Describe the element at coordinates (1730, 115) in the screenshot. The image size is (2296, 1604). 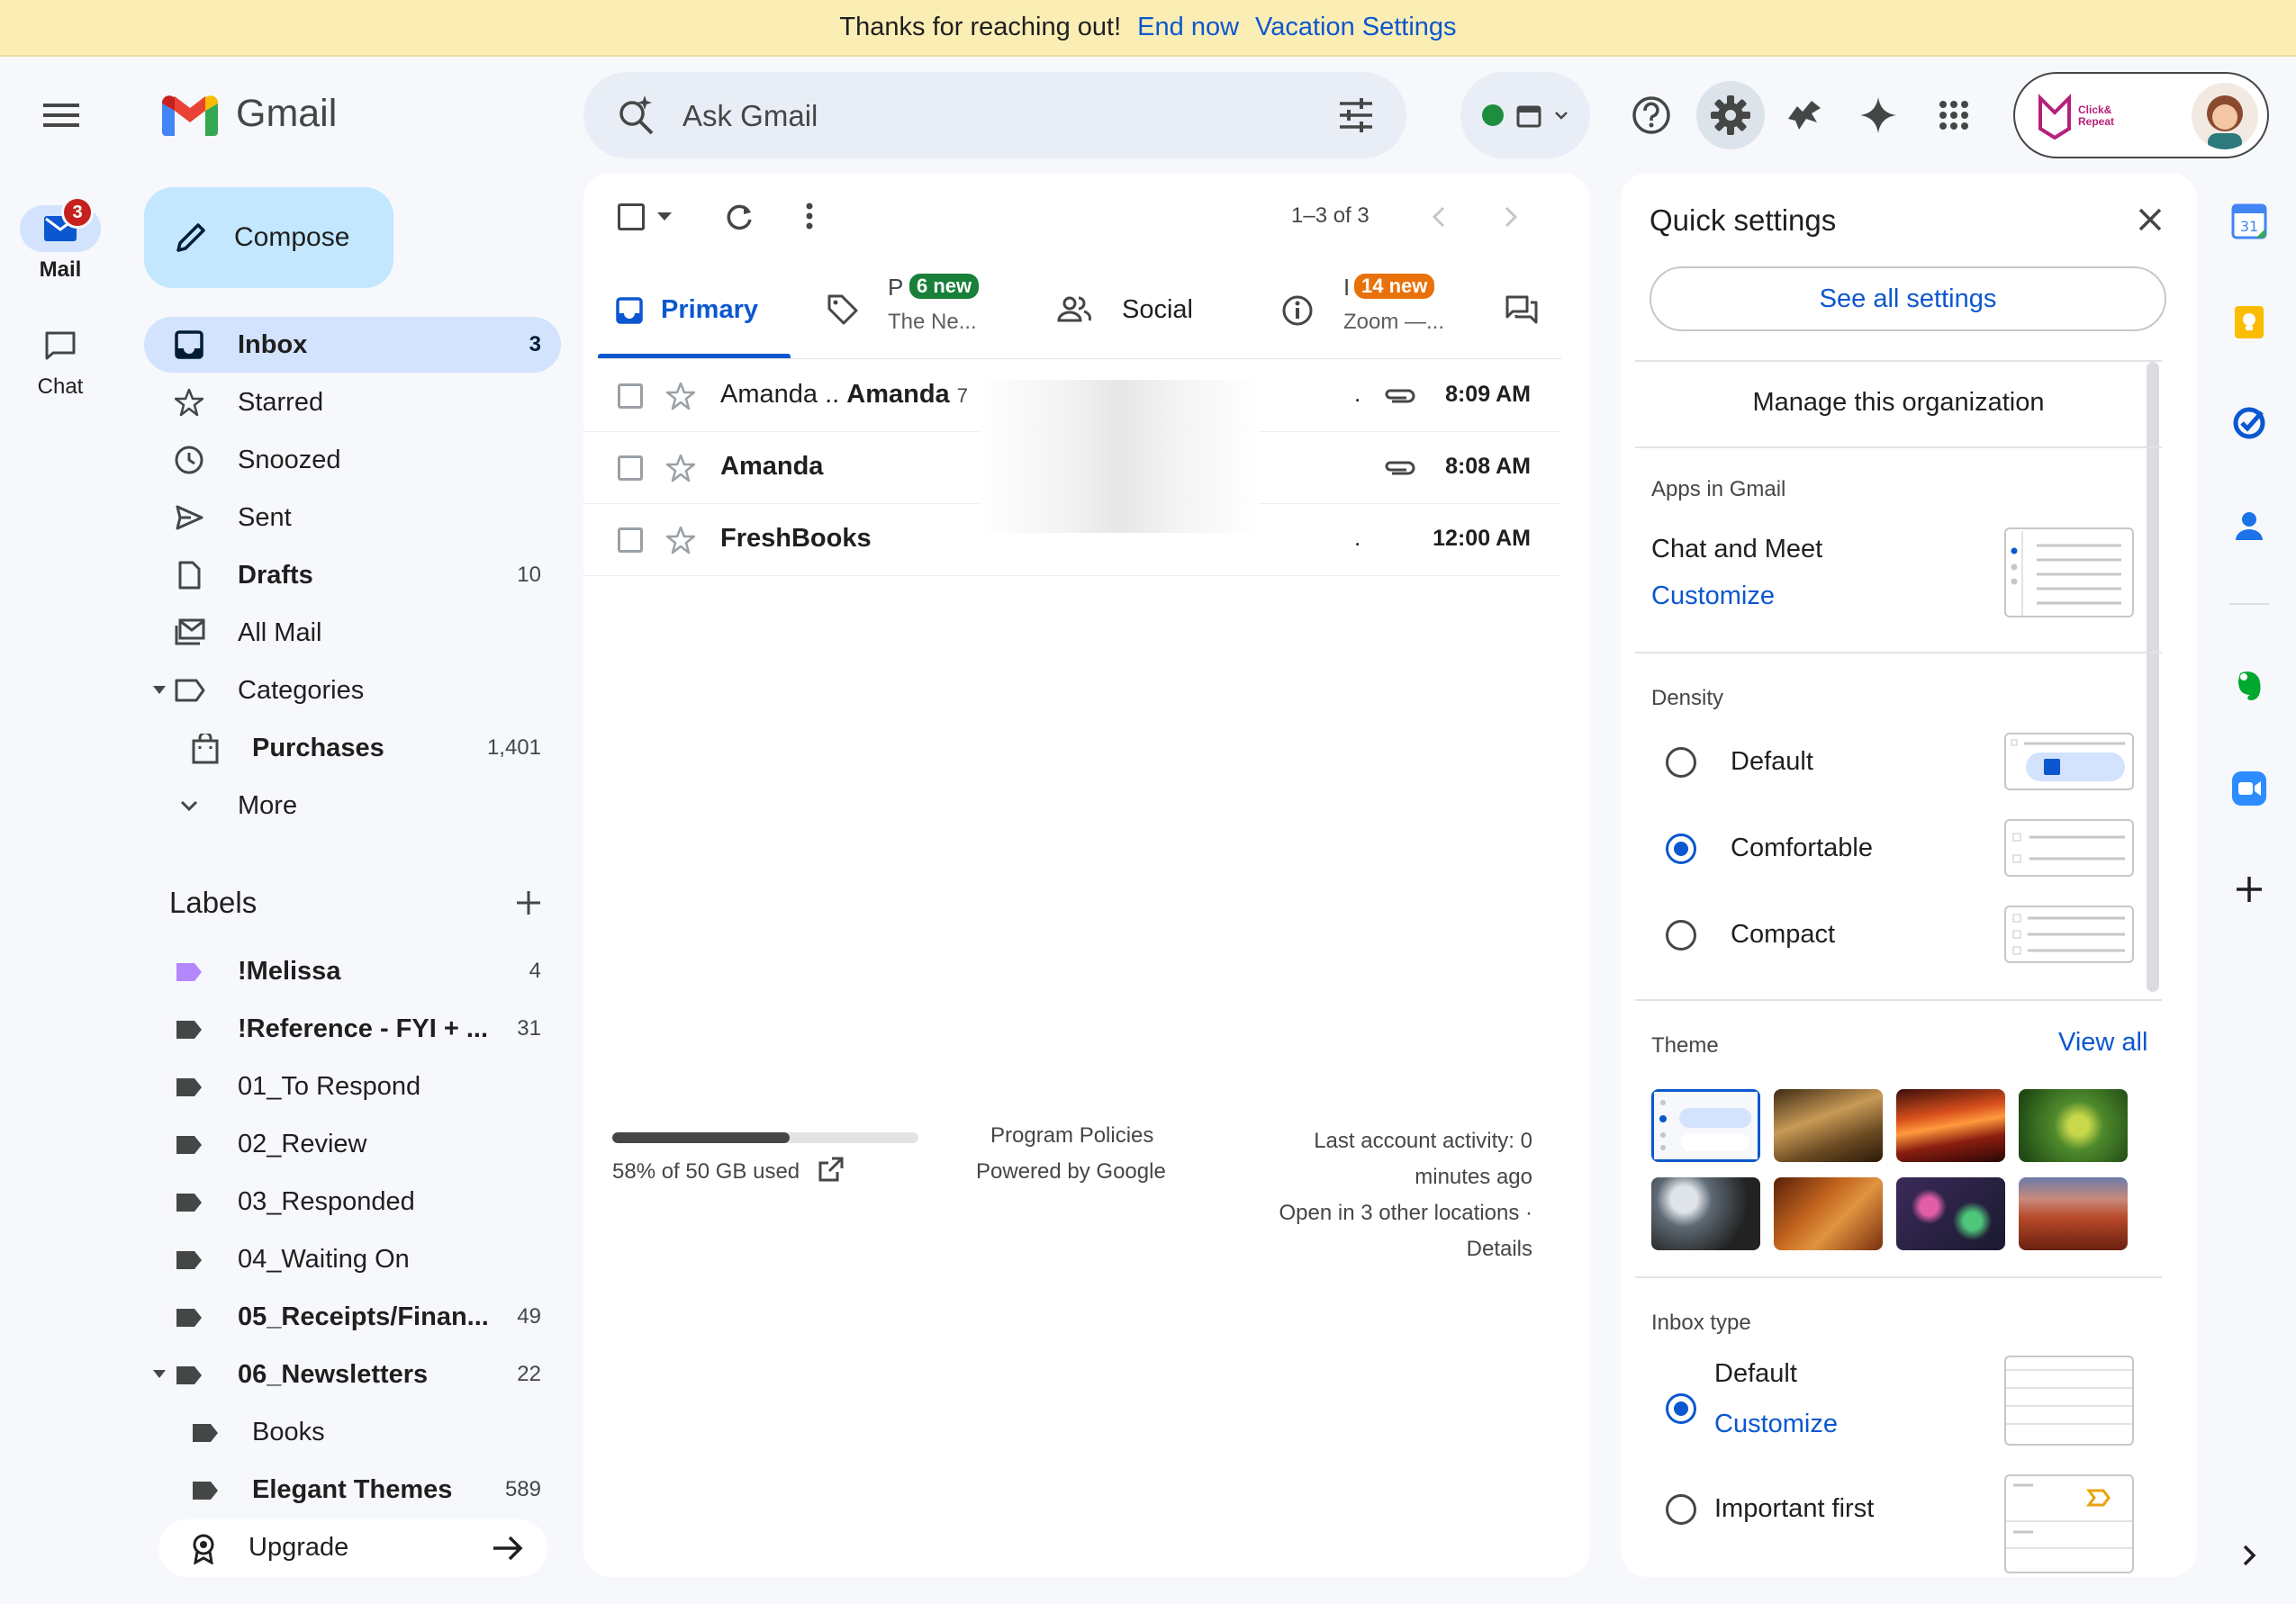
I see `settings-button` at that location.